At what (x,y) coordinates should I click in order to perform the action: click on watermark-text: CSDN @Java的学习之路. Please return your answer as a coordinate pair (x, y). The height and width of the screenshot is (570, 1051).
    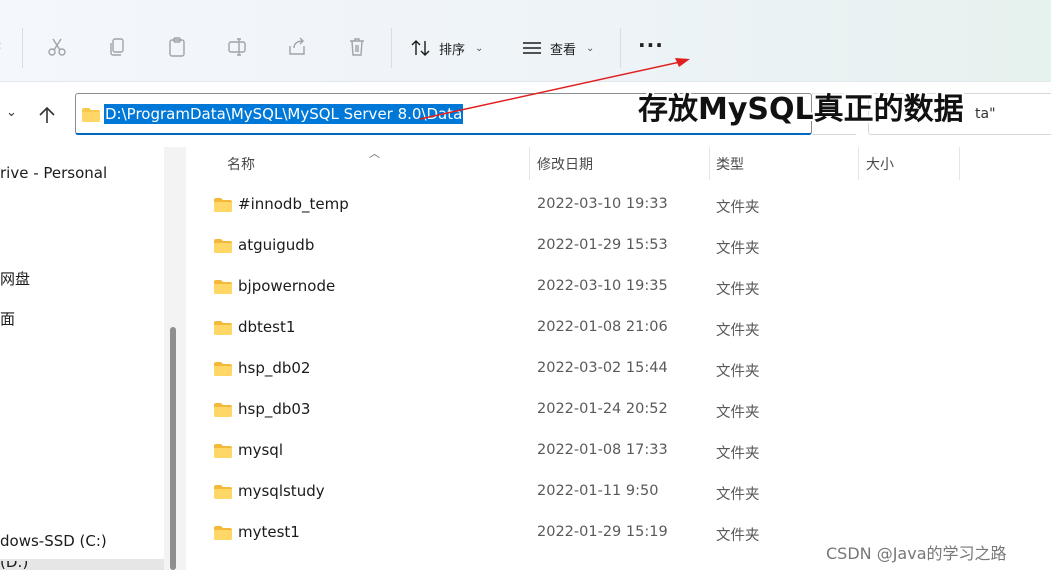
    Looking at the image, I should click on (916, 553).